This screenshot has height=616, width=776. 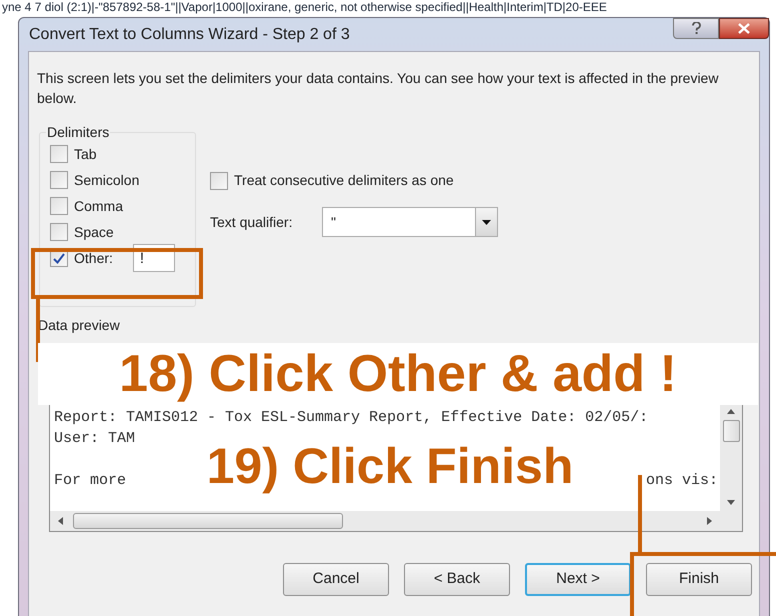 I want to click on scroll-up-icon, so click(x=731, y=411).